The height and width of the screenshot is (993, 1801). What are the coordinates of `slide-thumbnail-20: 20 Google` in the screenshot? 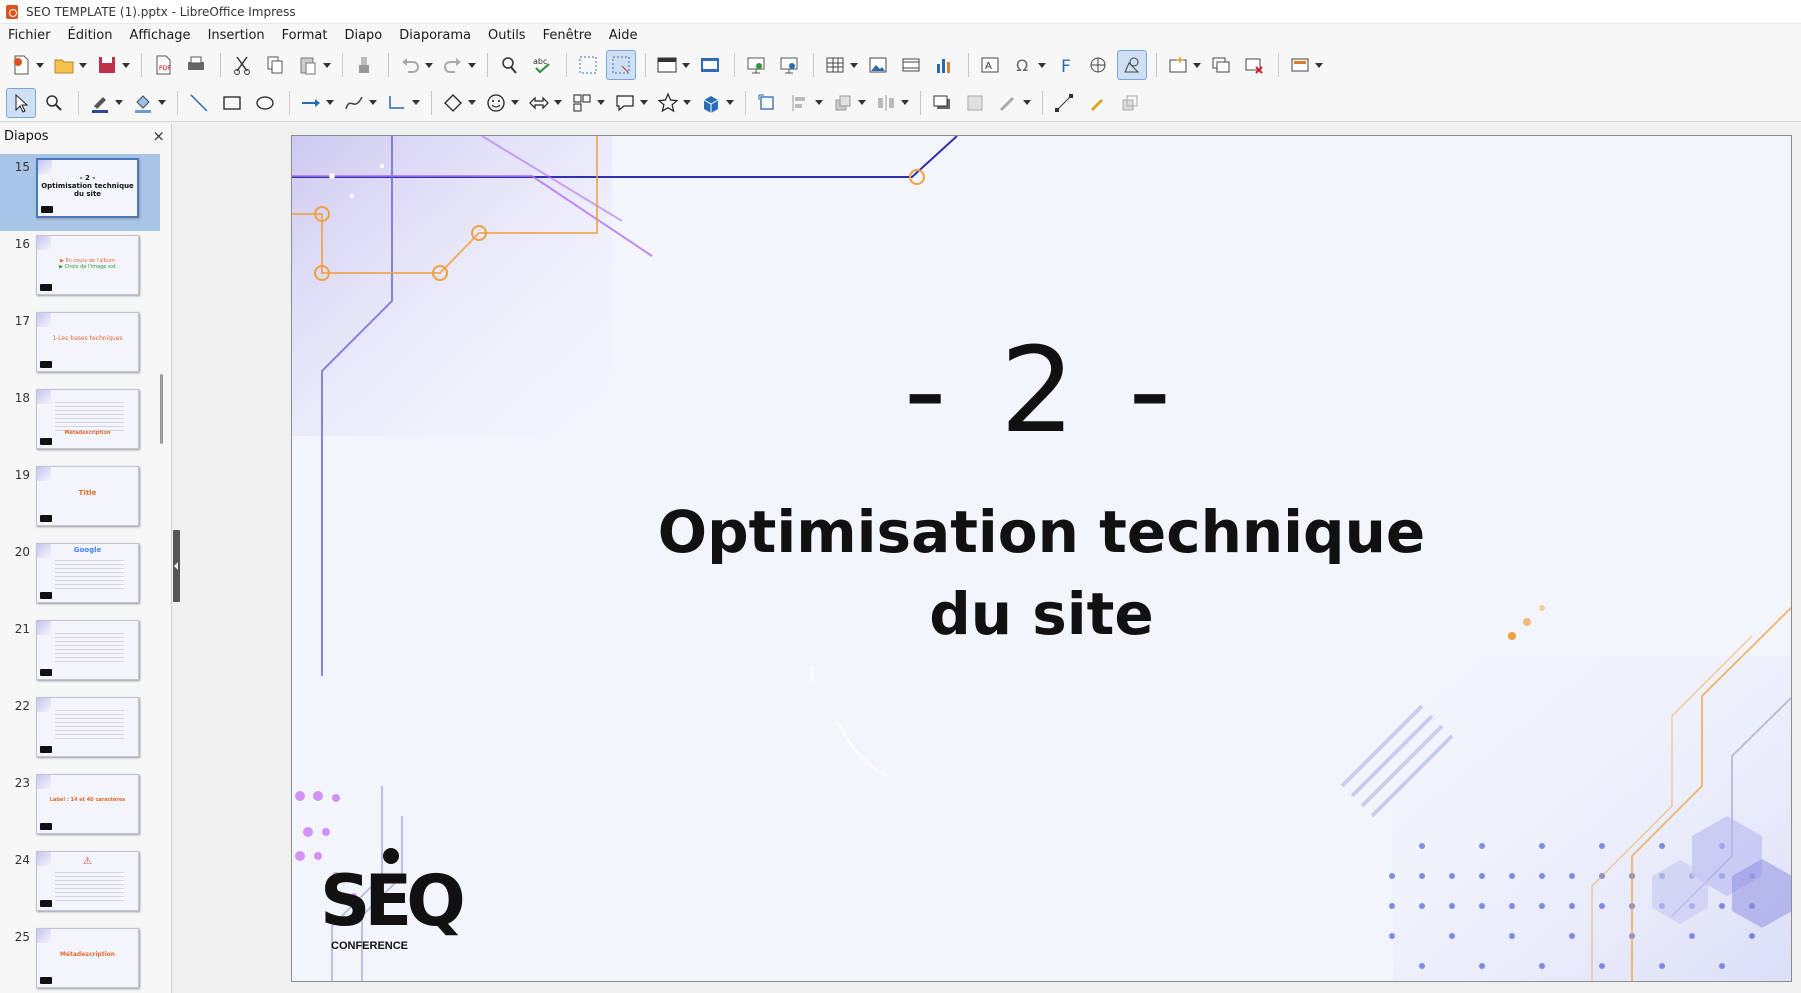 It's located at (80, 577).